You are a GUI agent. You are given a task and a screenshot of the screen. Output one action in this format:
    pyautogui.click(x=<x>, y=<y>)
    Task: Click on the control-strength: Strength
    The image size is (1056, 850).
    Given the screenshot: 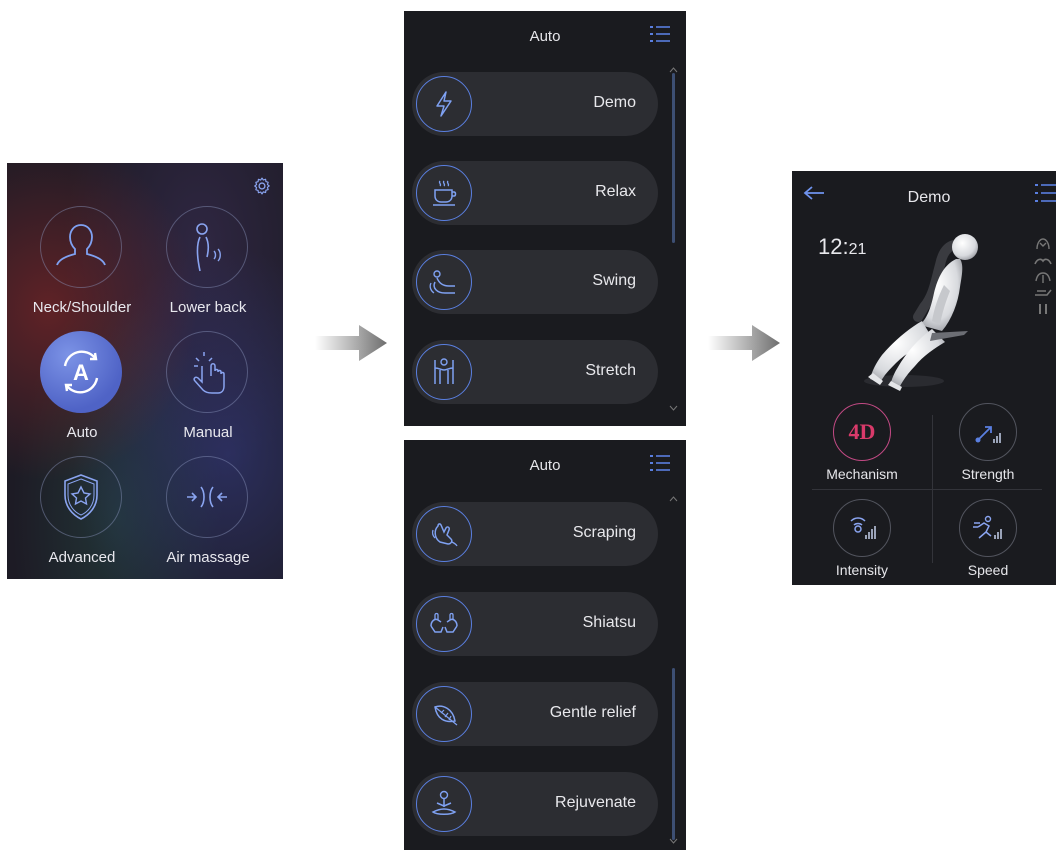 What is the action you would take?
    pyautogui.click(x=978, y=449)
    